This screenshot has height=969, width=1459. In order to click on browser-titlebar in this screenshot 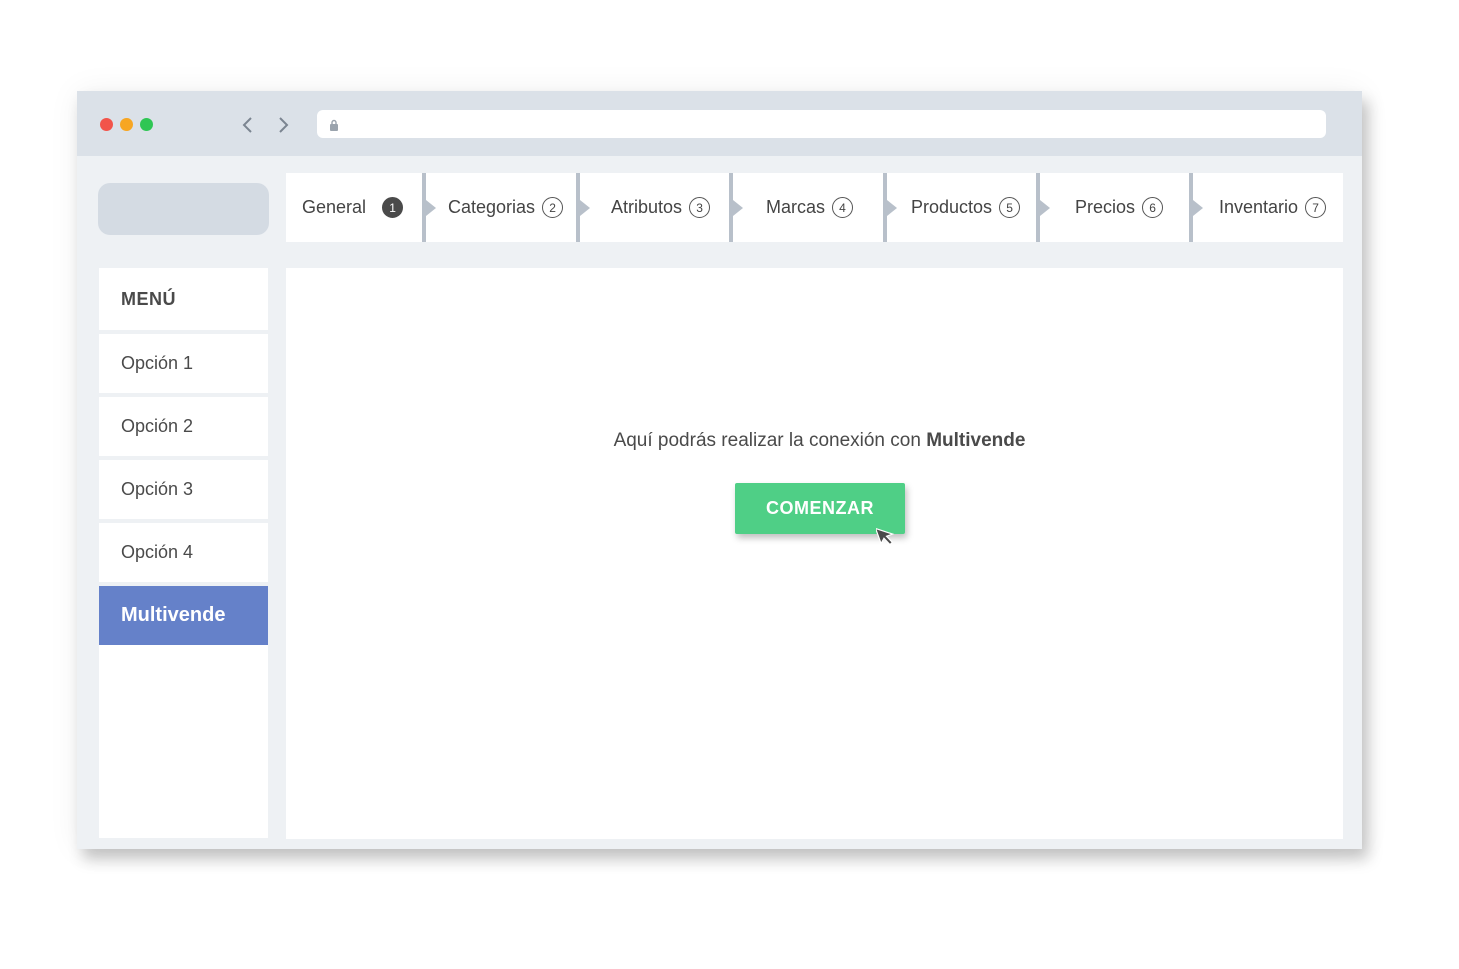, I will do `click(719, 123)`.